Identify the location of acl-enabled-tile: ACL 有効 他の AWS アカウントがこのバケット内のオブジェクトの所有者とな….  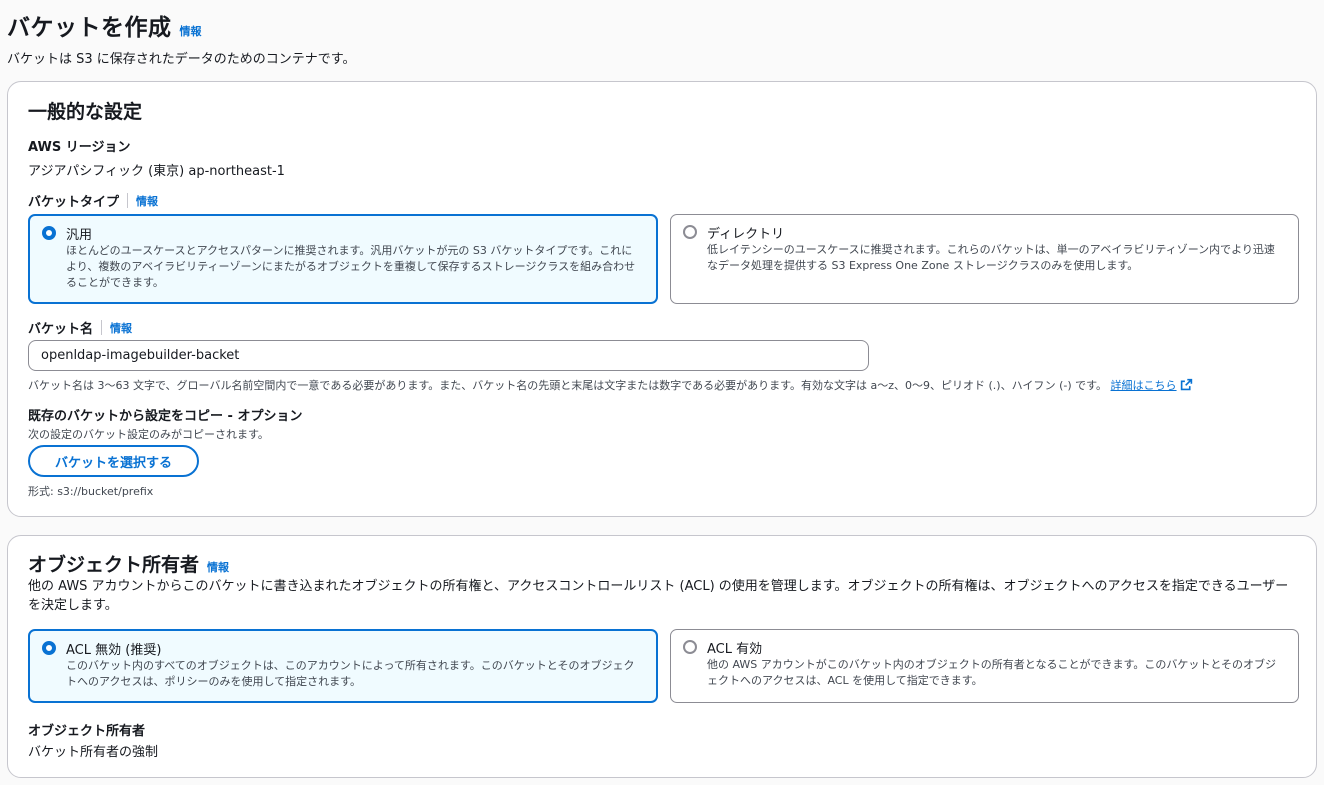
(984, 666).